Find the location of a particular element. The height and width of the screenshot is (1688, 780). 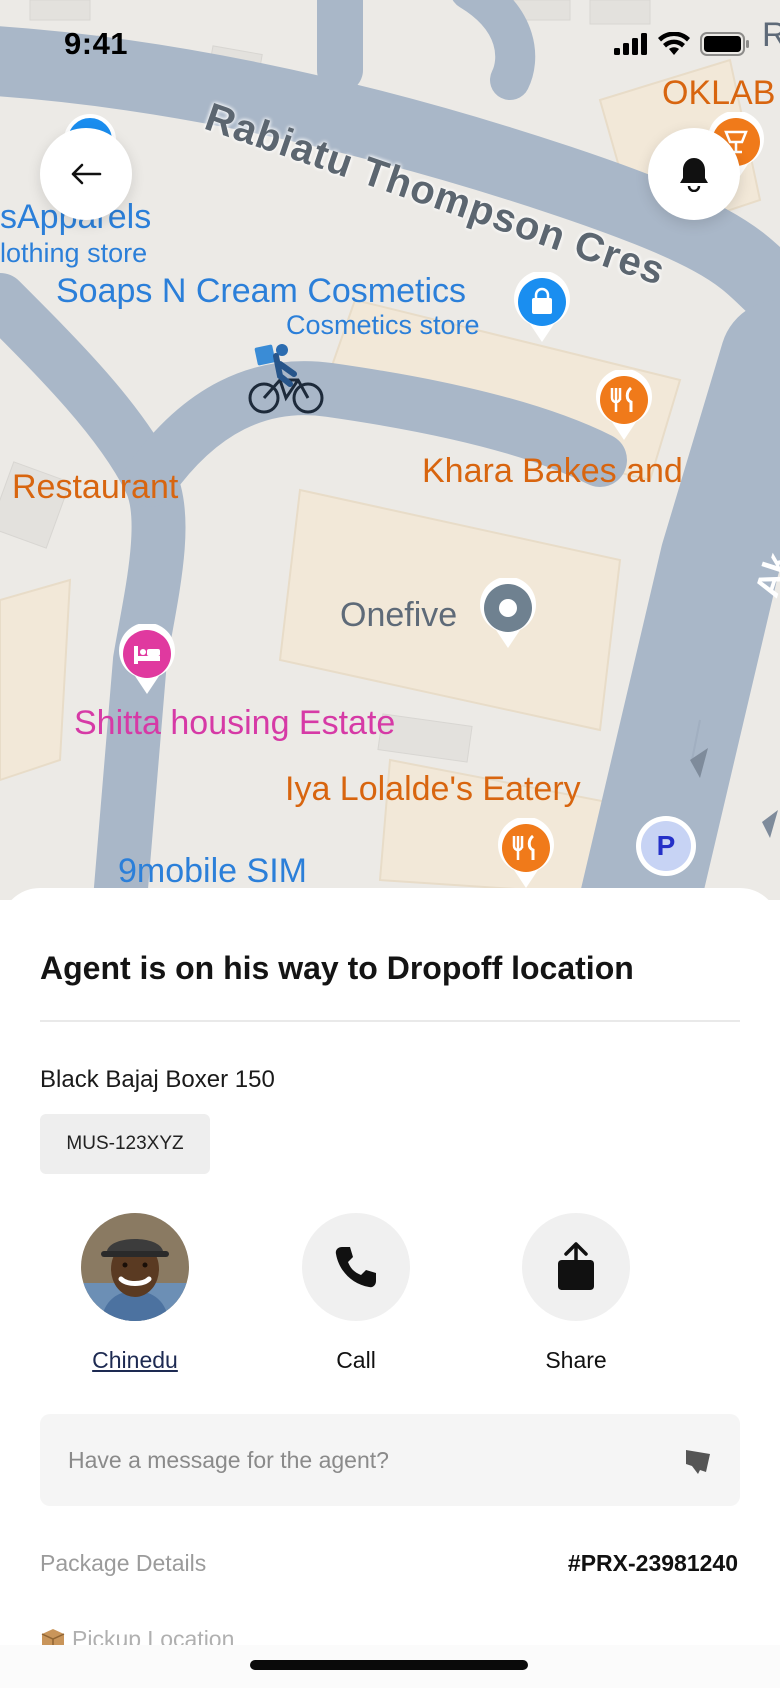

restaurant-pin-icon is located at coordinates (624, 406).